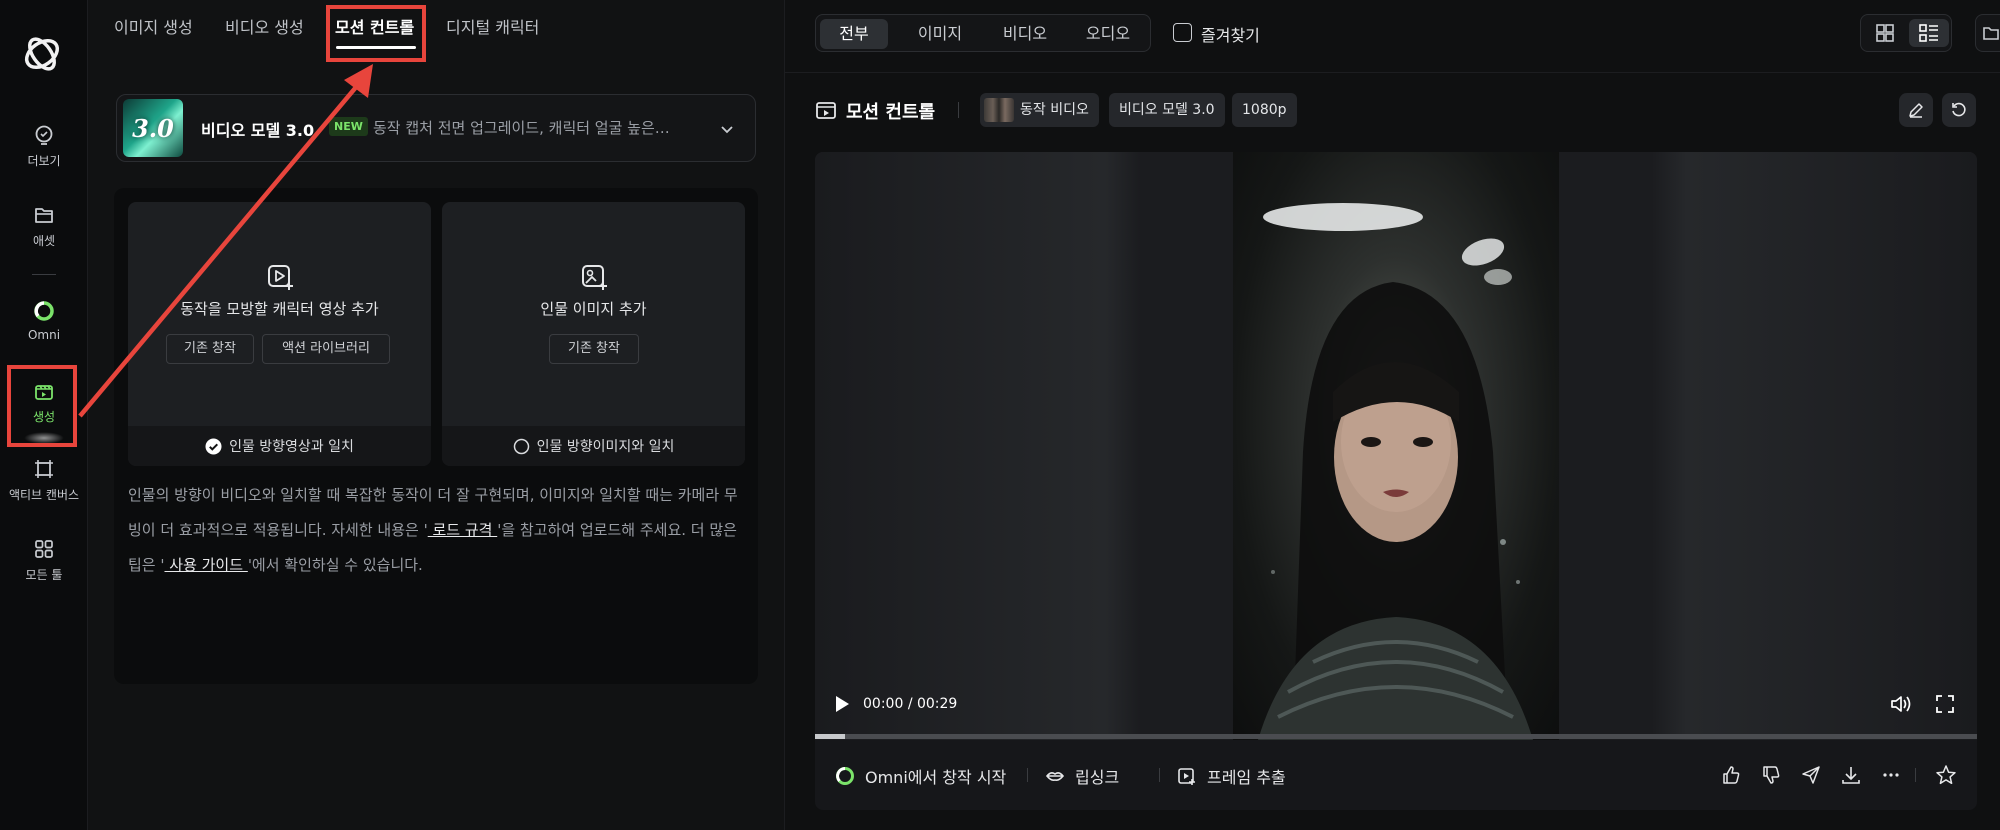  What do you see at coordinates (335, 565) in the screenshot?
I see `help-text-part: '에서 확인하실 수 있습니다.` at bounding box center [335, 565].